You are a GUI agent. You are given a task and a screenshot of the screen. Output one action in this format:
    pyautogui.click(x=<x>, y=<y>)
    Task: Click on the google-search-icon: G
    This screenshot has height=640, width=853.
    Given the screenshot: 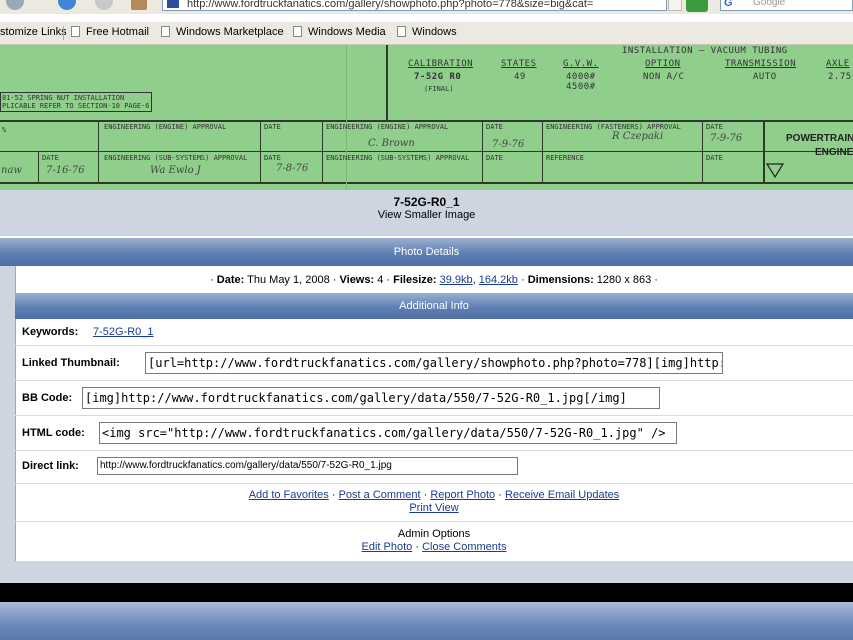 What is the action you would take?
    pyautogui.click(x=728, y=4)
    